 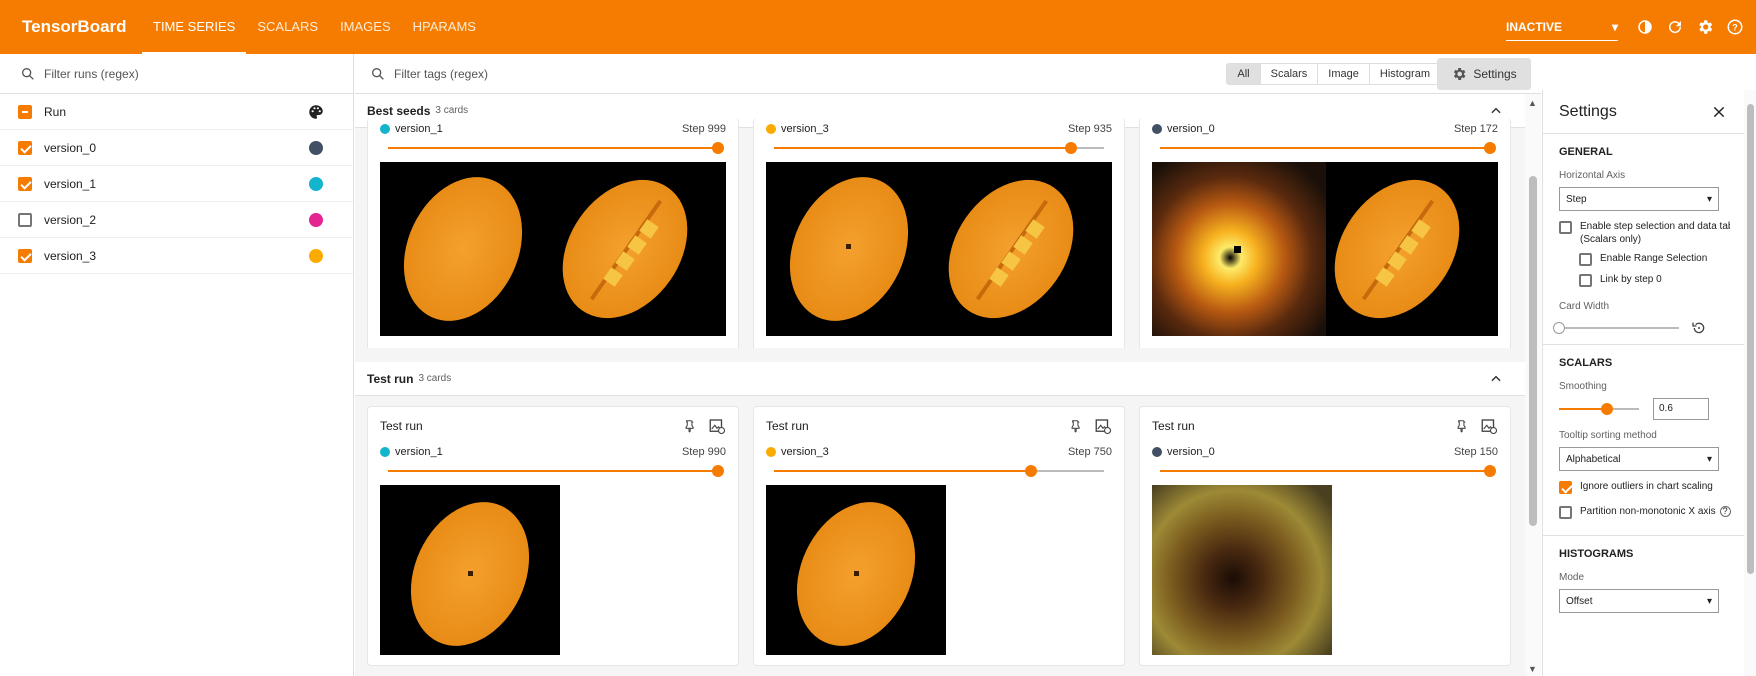 I want to click on ignore-outliers-row: Ignore outliers in chart scaling, so click(x=1649, y=487).